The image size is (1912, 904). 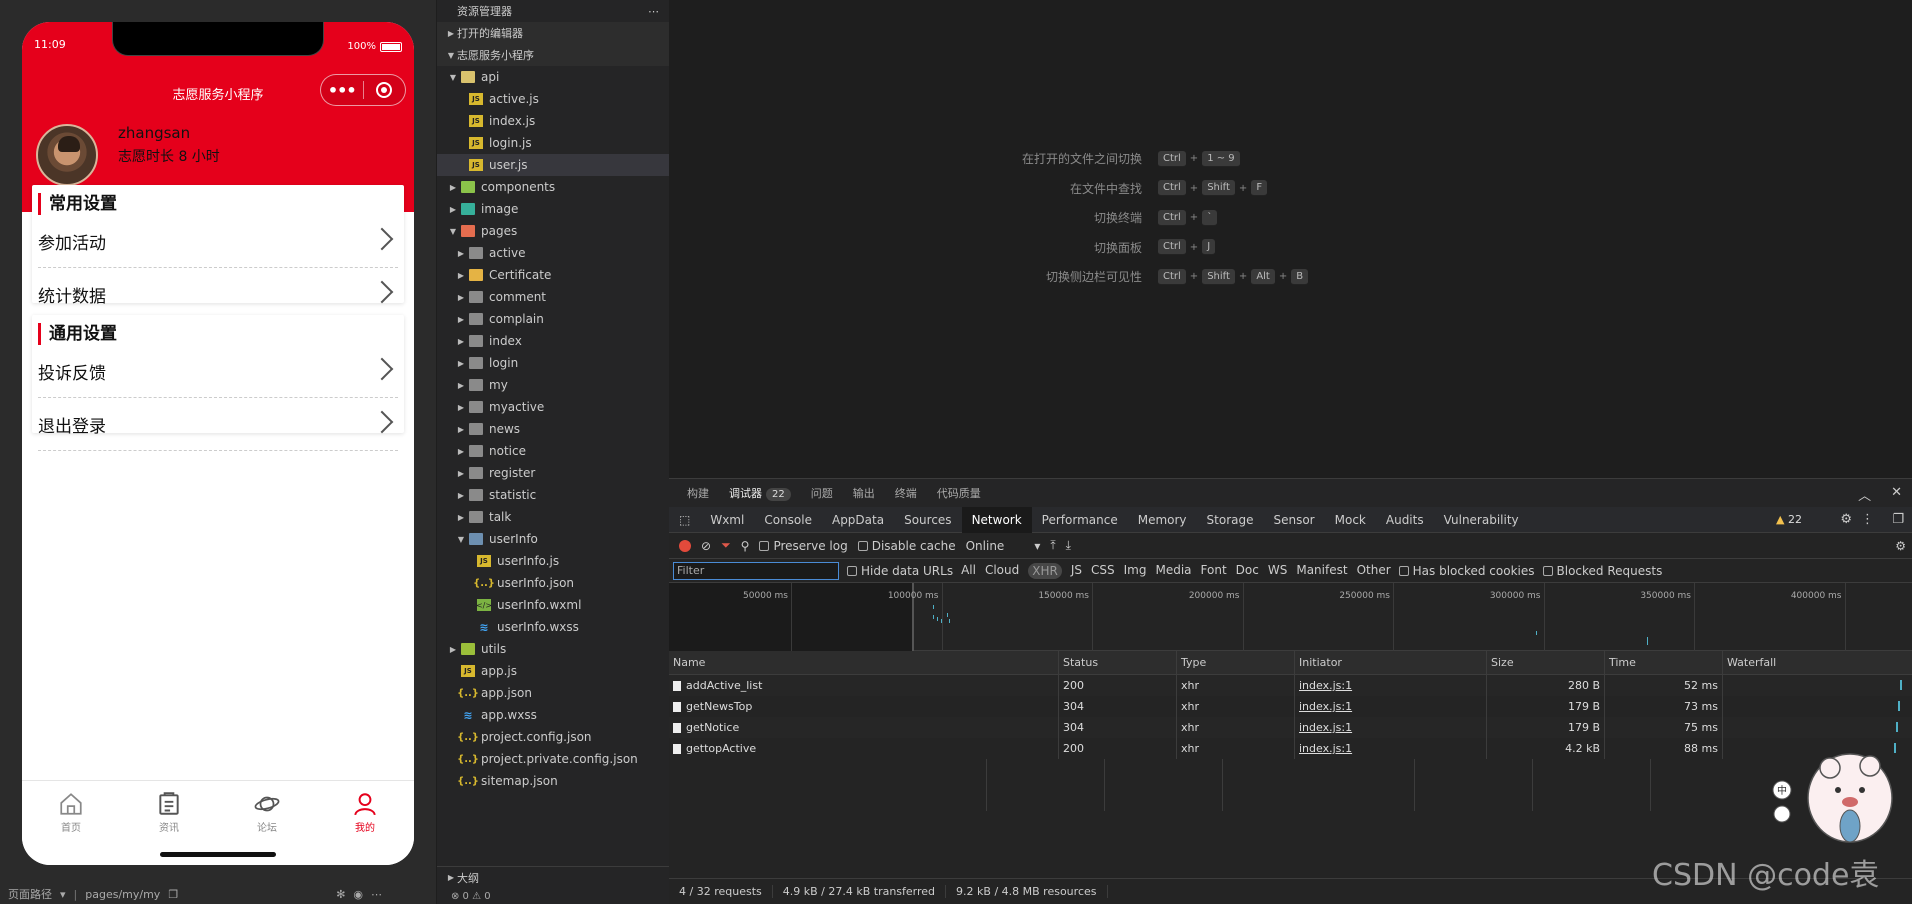 I want to click on column-header-waterfall: Waterfall, so click(x=1817, y=662).